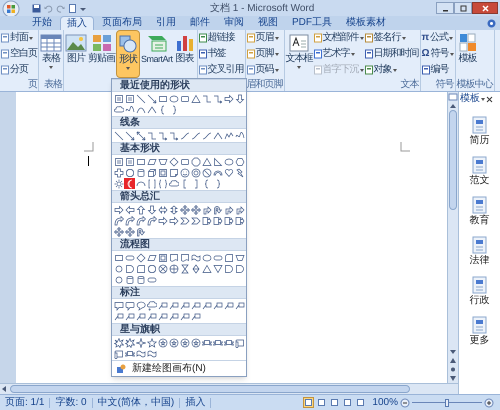 The height and width of the screenshot is (410, 500). Describe the element at coordinates (32, 85) in the screenshot. I see `group-label: 页` at that location.